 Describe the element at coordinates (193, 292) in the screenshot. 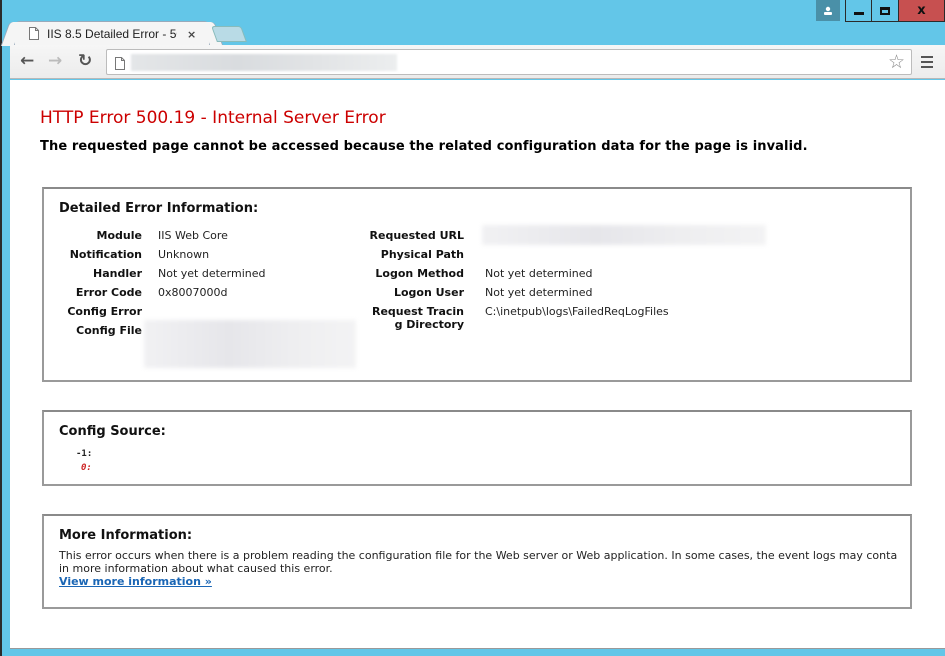

I see `field-value: 0x8007000d` at that location.